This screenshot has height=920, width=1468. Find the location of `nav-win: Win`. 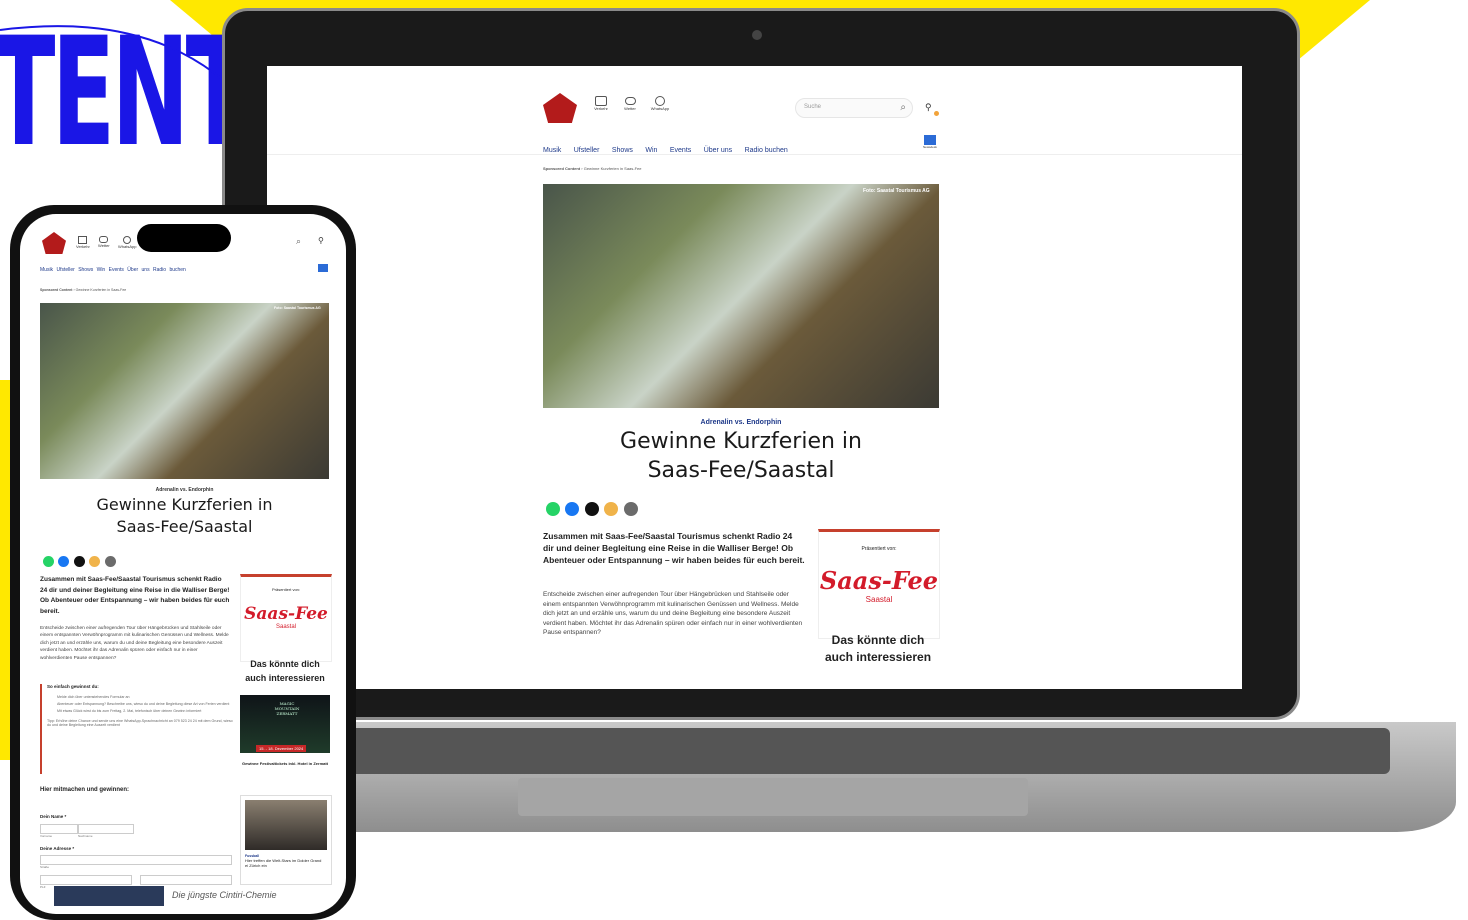

nav-win: Win is located at coordinates (651, 150).